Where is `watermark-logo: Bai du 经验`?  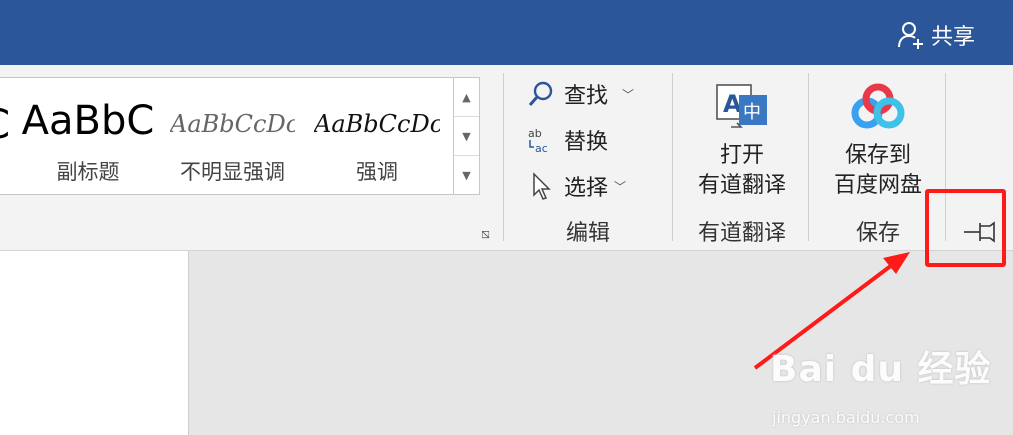
watermark-logo: Bai du 经验 is located at coordinates (881, 369).